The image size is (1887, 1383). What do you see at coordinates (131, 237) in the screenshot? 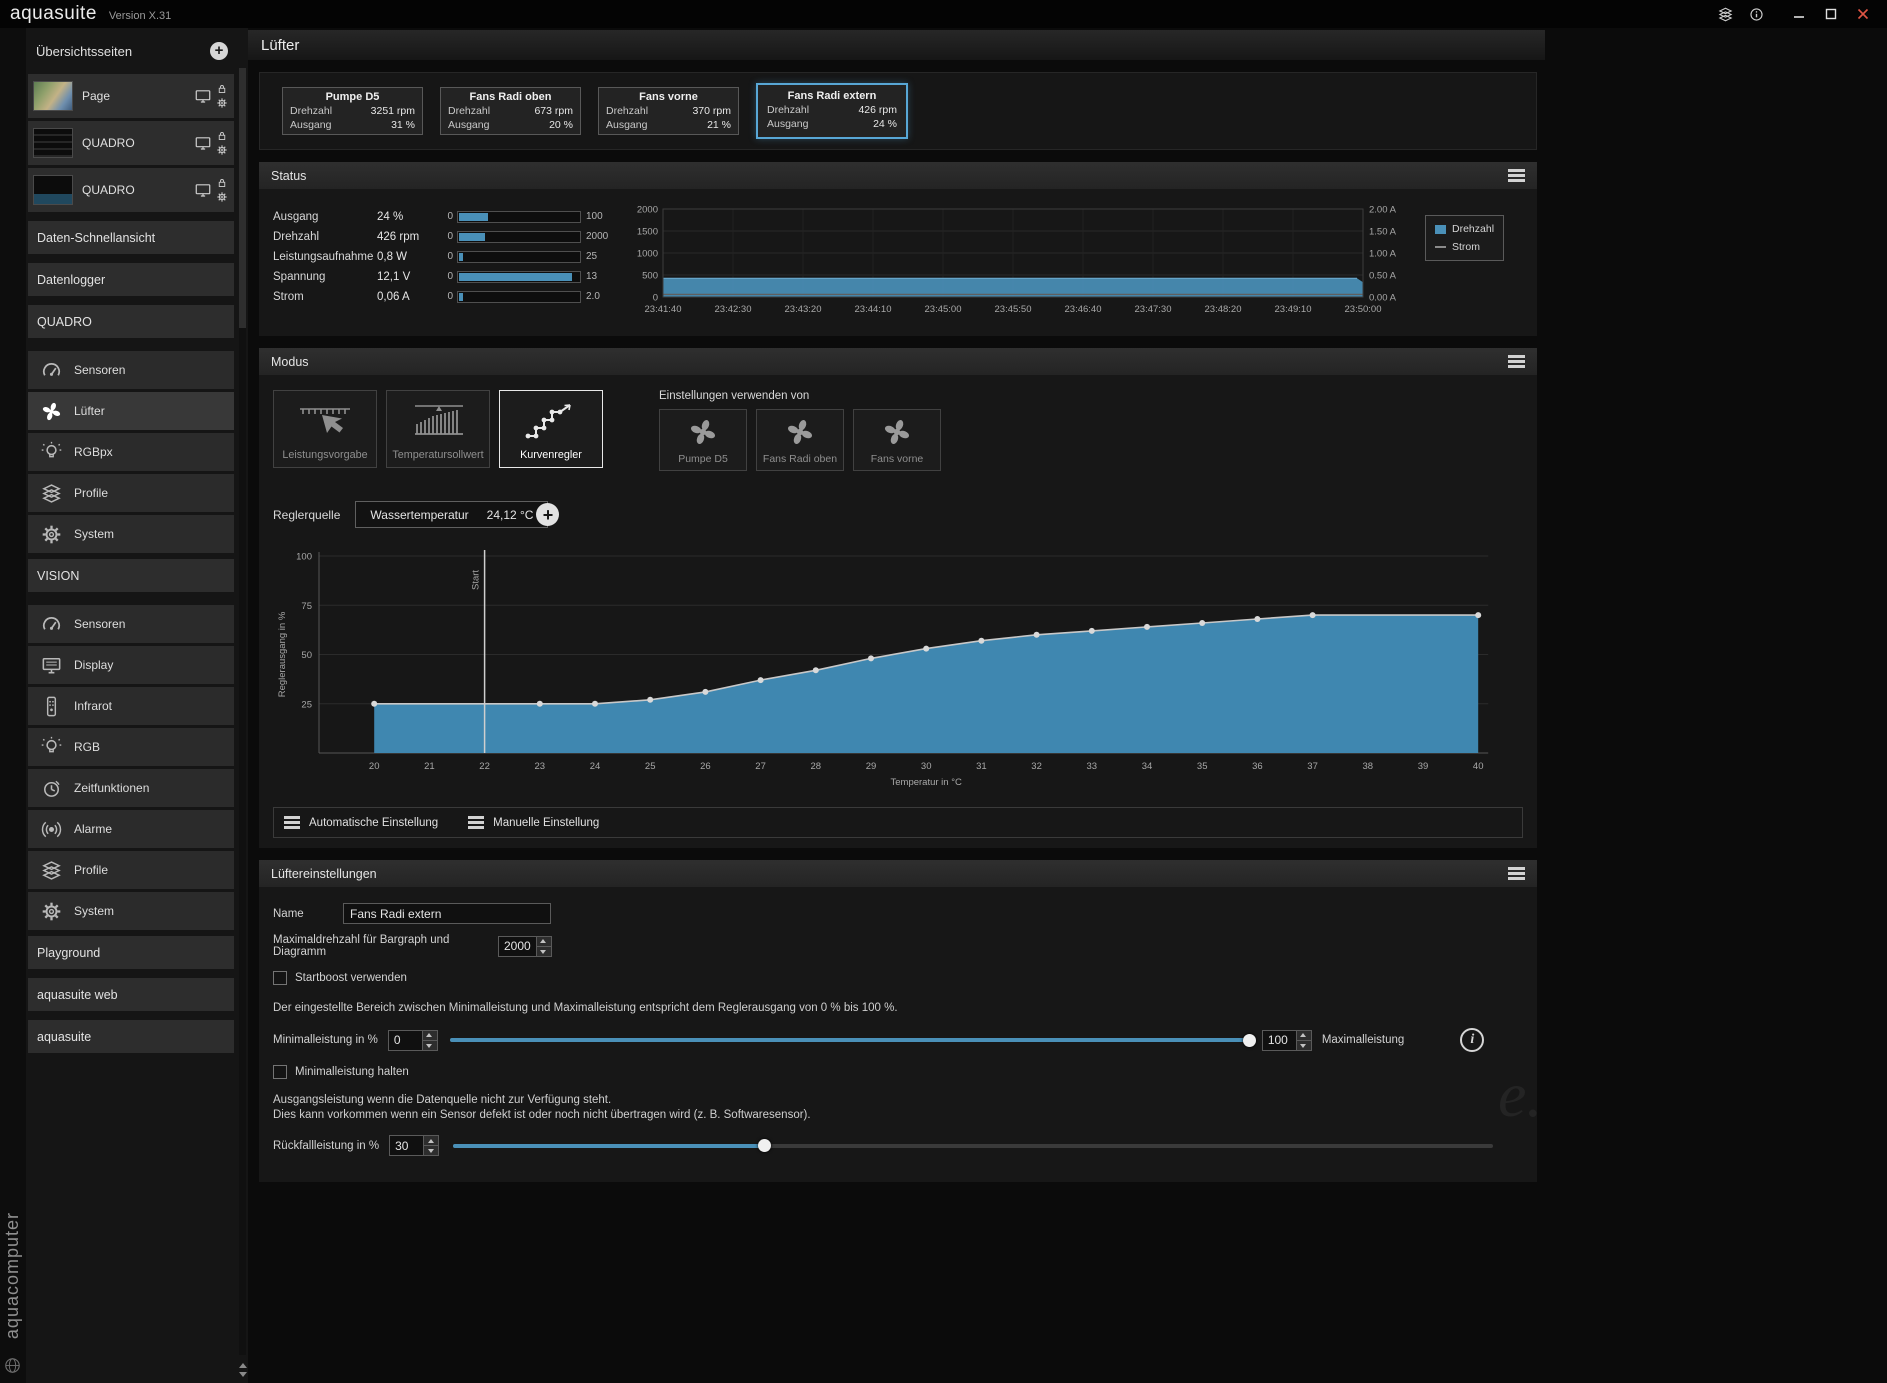
I see `sidebar-item-daten-schnellansicht: Daten-Schnellansicht` at bounding box center [131, 237].